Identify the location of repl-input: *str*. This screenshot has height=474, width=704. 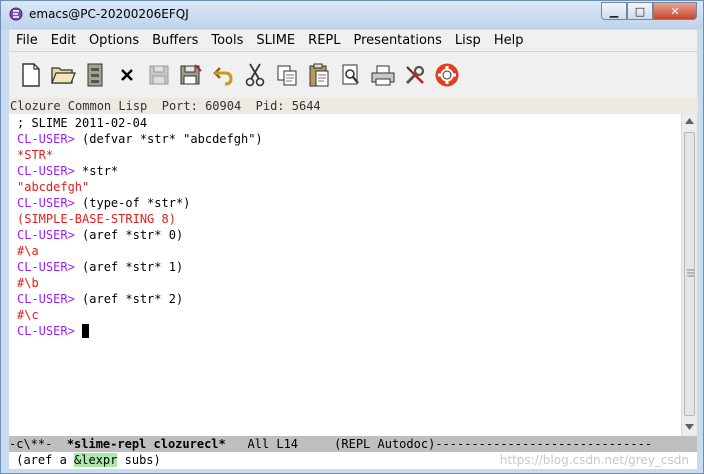
(96, 171).